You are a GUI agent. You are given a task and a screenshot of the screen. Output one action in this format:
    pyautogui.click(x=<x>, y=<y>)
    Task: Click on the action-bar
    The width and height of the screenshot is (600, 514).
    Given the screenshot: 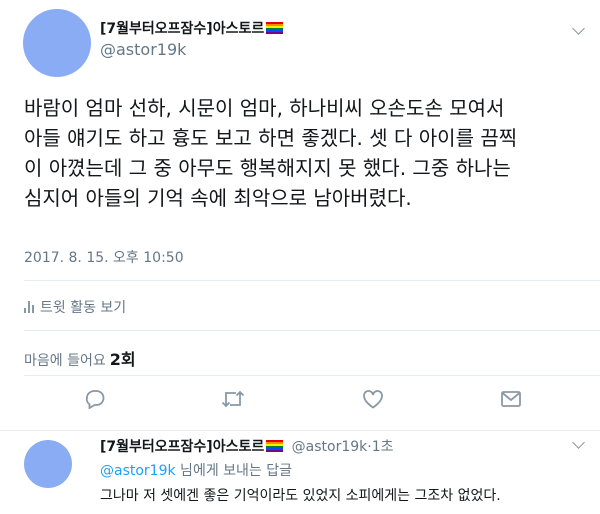 What is the action you would take?
    pyautogui.click(x=300, y=401)
    